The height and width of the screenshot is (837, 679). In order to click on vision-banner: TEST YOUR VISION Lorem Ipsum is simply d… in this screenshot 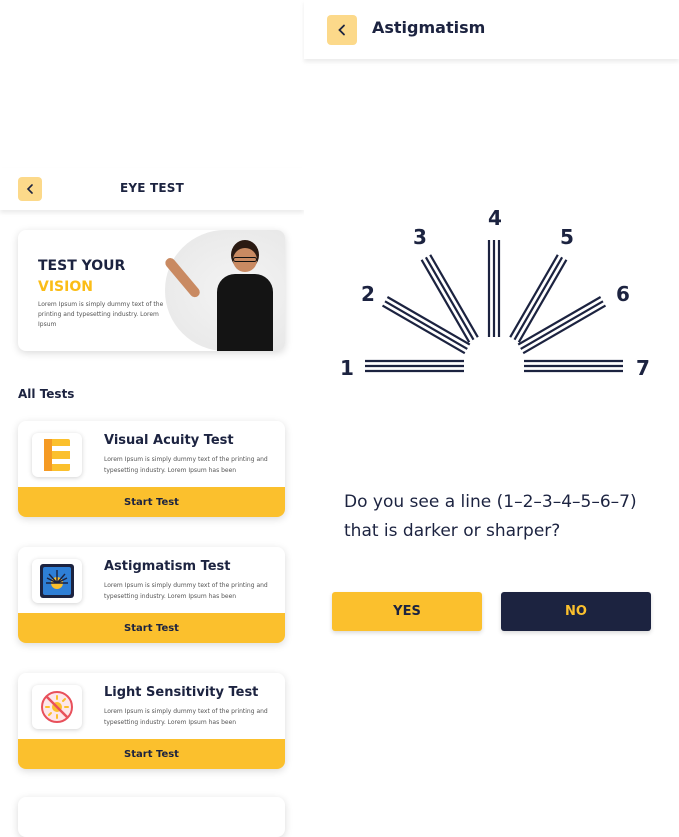, I will do `click(151, 290)`.